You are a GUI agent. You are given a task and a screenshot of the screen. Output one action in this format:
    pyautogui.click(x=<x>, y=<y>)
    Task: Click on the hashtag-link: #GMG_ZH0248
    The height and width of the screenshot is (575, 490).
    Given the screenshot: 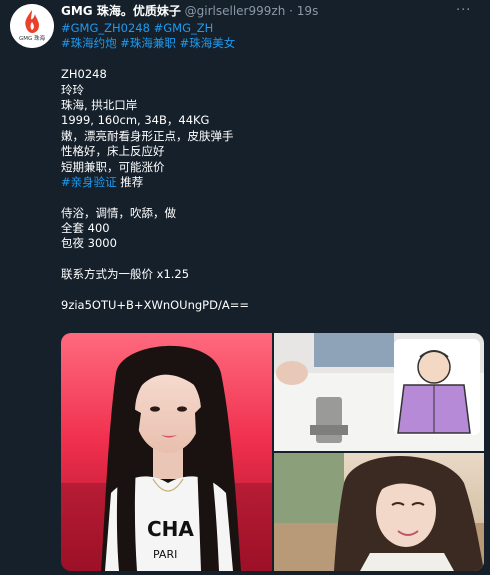 What is the action you would take?
    pyautogui.click(x=105, y=28)
    